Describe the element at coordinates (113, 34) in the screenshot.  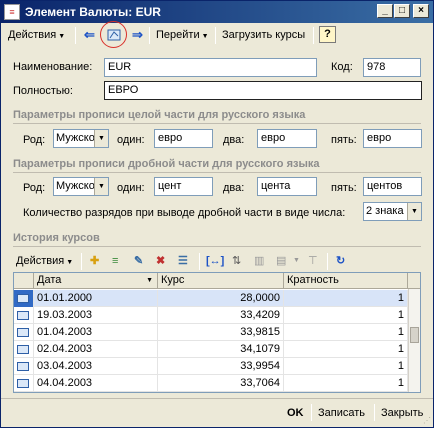
I see `highlight-circle` at that location.